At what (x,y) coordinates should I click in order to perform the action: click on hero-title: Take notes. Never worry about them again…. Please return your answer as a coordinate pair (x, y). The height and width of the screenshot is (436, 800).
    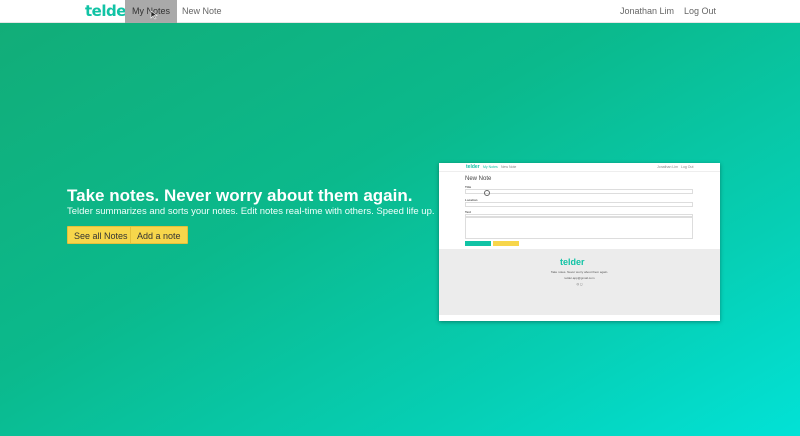
    Looking at the image, I should click on (240, 195).